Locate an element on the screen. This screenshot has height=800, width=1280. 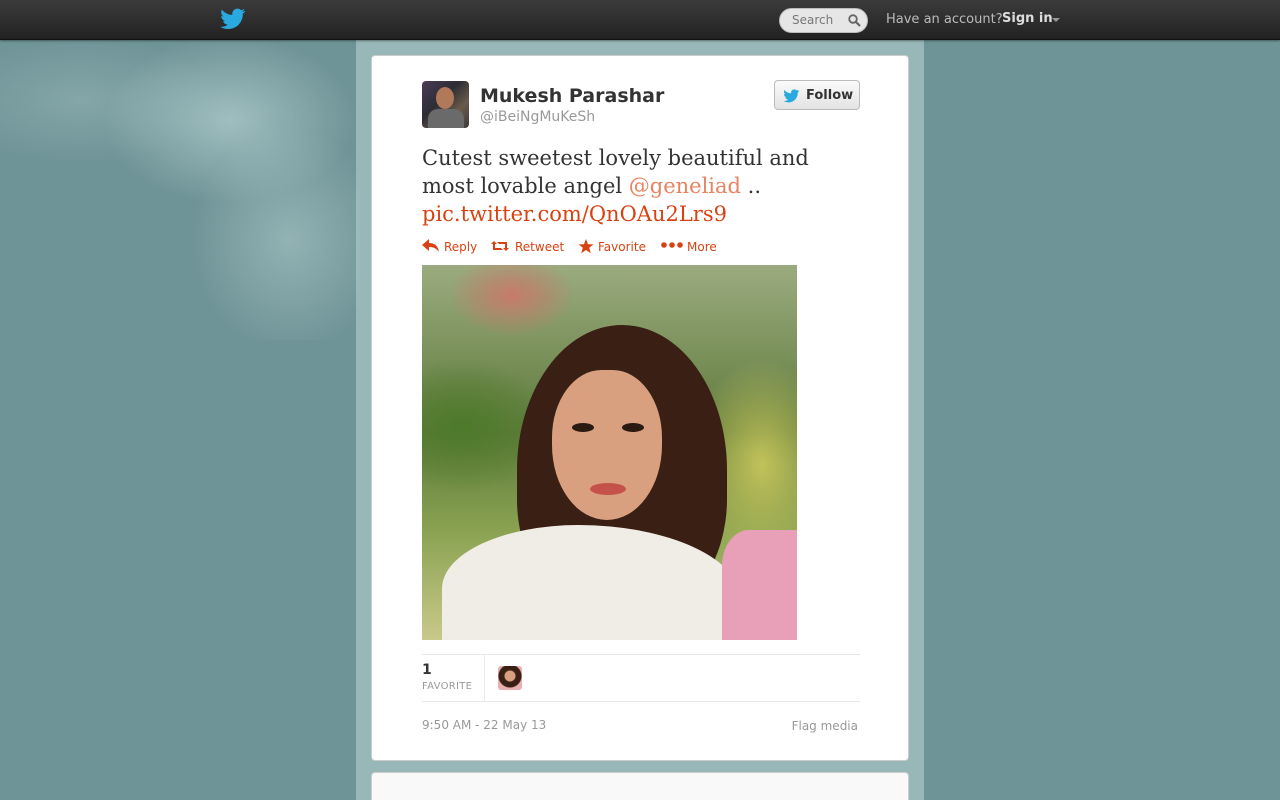
favorite-label: Favorite is located at coordinates (622, 247).